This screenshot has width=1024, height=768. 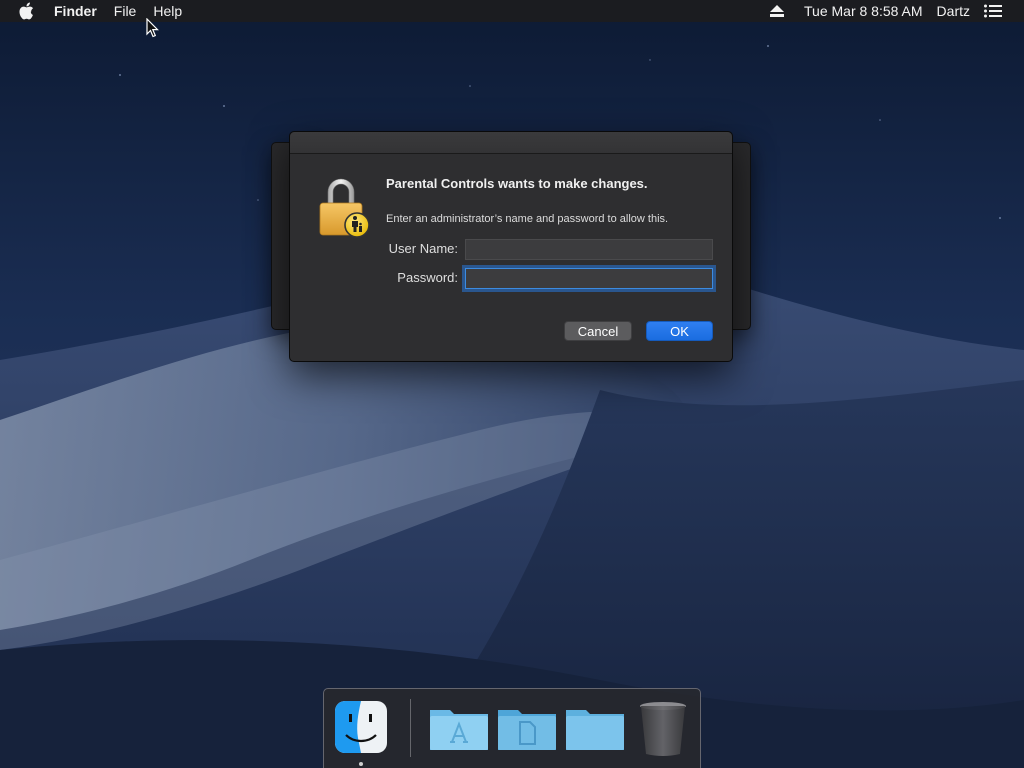 I want to click on folder-icon, so click(x=595, y=730).